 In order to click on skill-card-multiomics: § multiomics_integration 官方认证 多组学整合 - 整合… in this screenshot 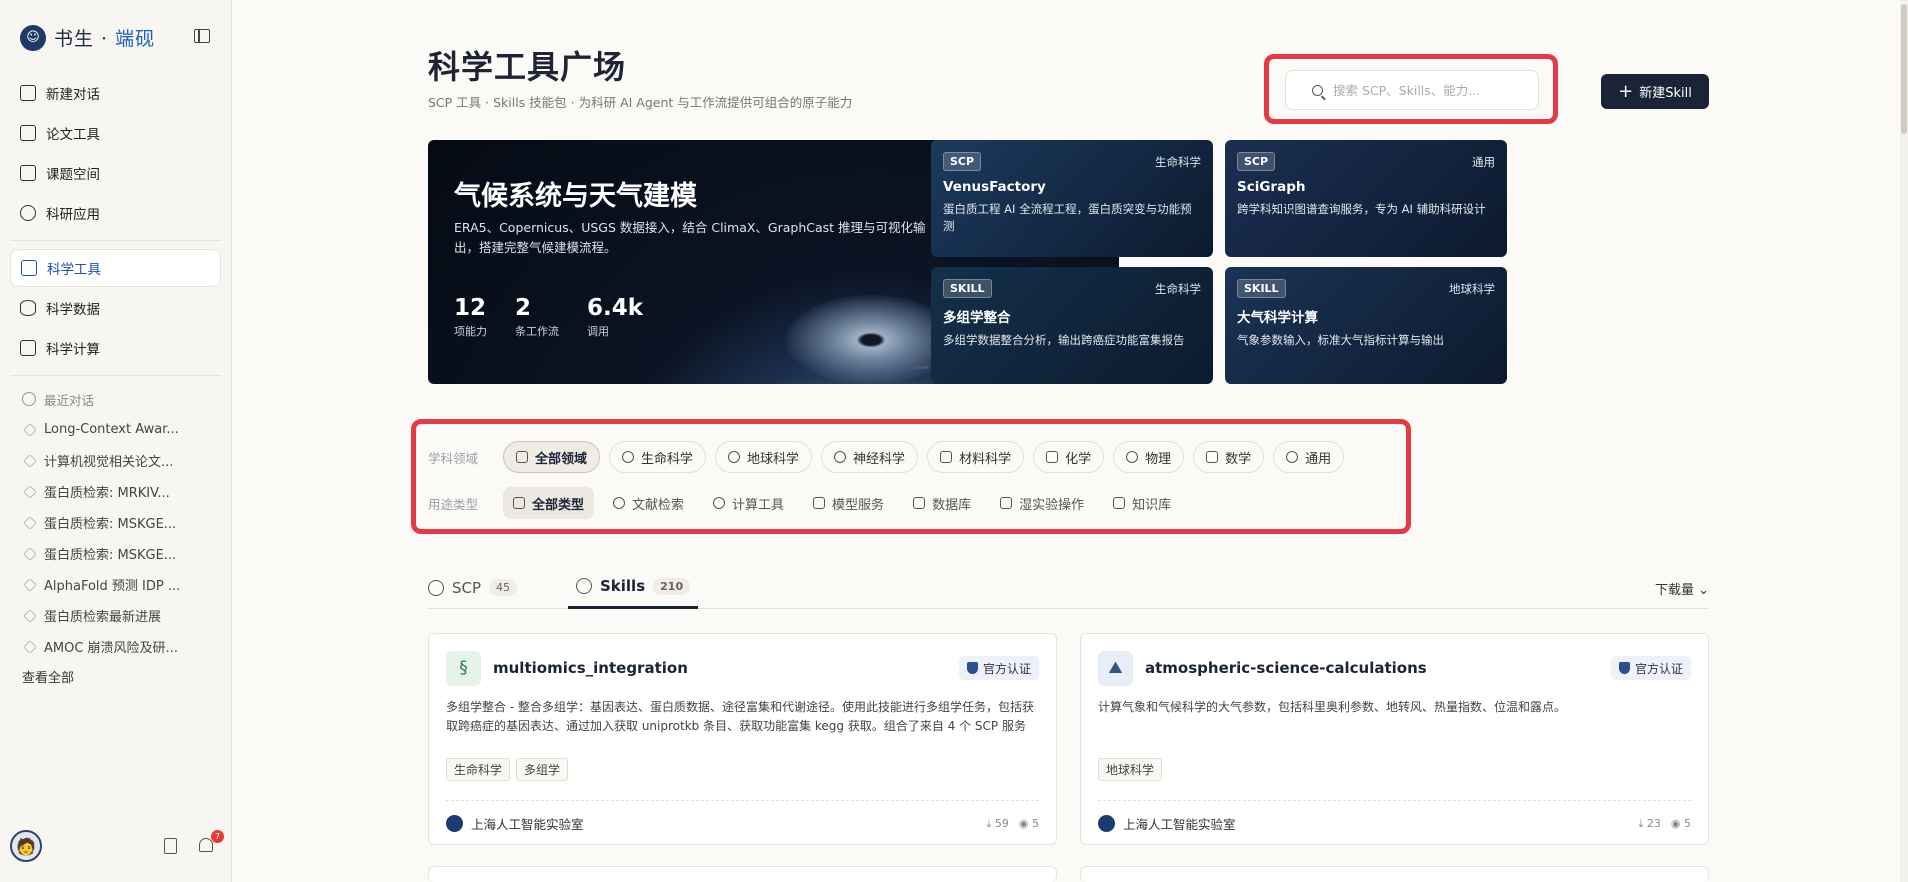, I will do `click(742, 739)`.